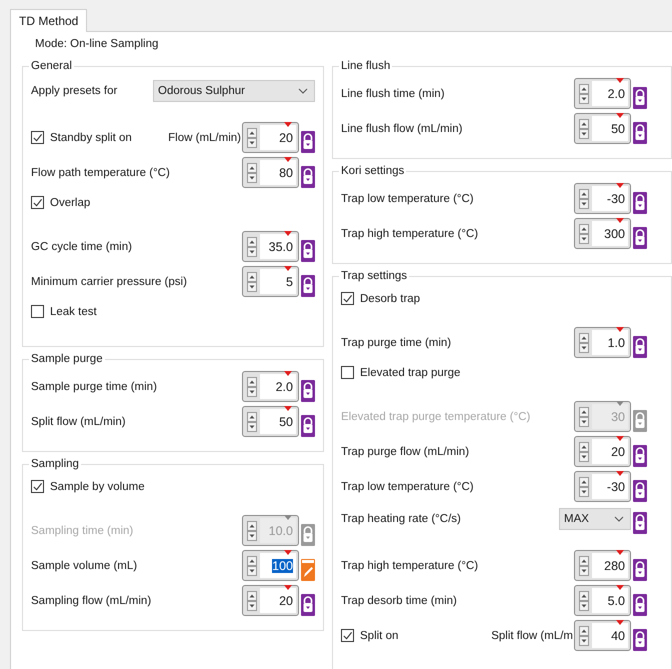 The height and width of the screenshot is (669, 672). What do you see at coordinates (402, 128) in the screenshot?
I see `field-label: Line flush flow (mL/min)` at bounding box center [402, 128].